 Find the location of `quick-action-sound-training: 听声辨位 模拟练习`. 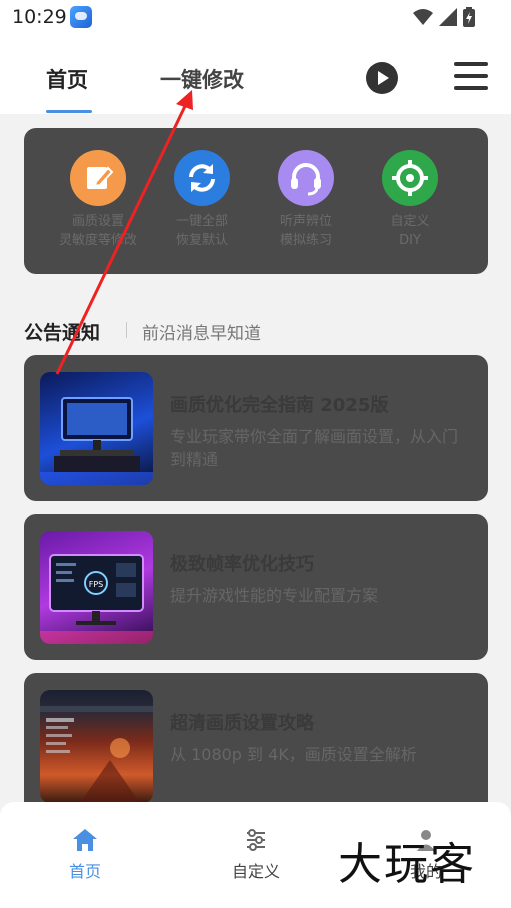

quick-action-sound-training: 听声辨位 模拟练习 is located at coordinates (306, 200).